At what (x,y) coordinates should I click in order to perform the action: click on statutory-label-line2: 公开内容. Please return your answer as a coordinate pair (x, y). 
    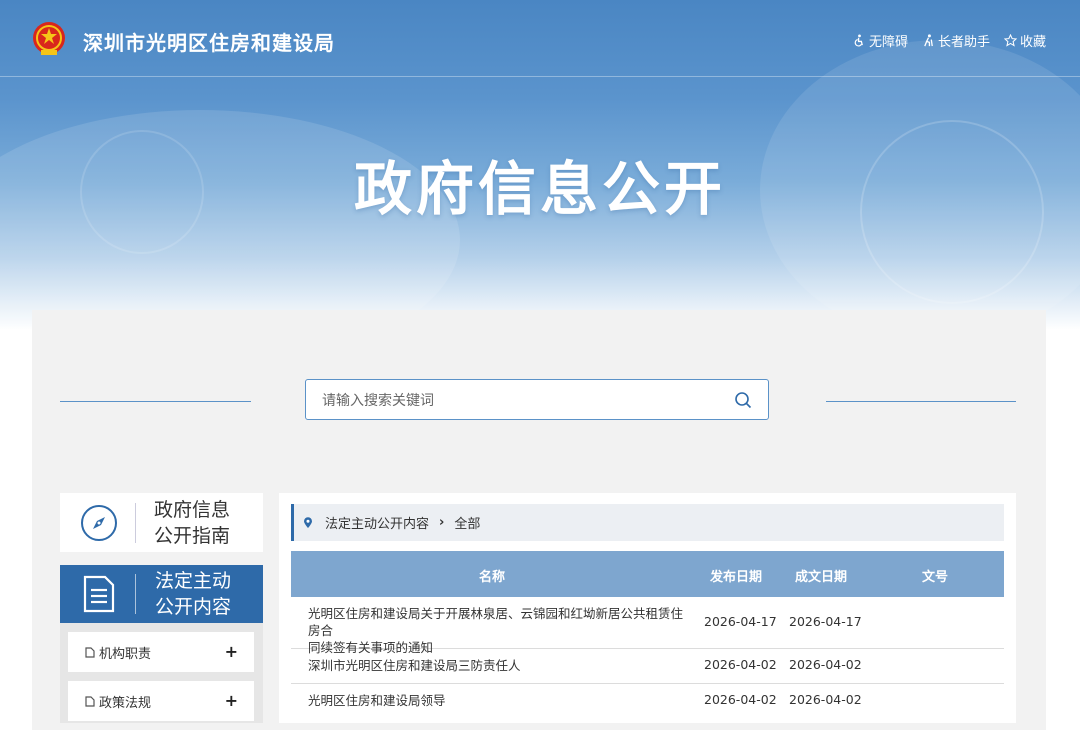
    Looking at the image, I should click on (193, 607).